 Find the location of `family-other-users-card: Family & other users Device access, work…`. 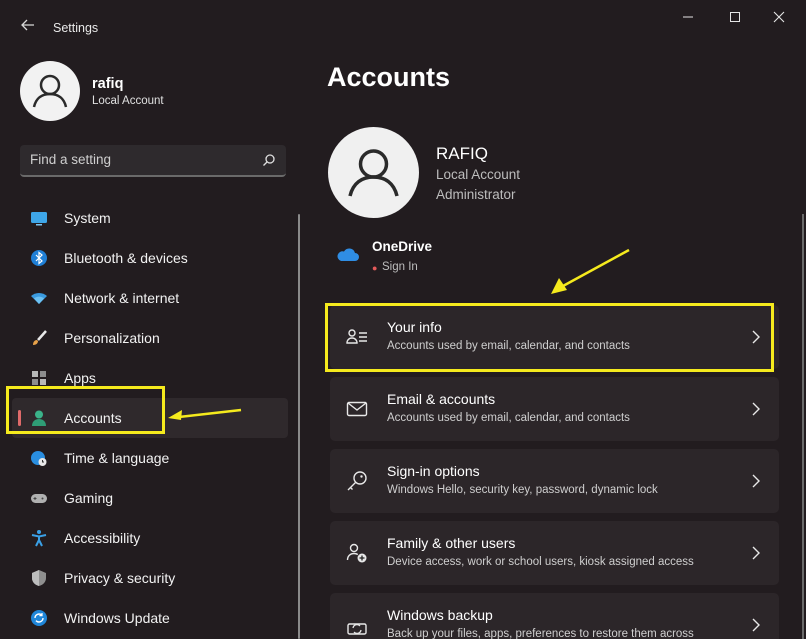

family-other-users-card: Family & other users Device access, work… is located at coordinates (554, 553).